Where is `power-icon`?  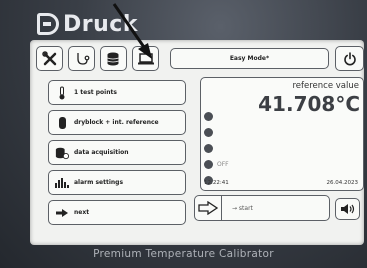 power-icon is located at coordinates (349, 58).